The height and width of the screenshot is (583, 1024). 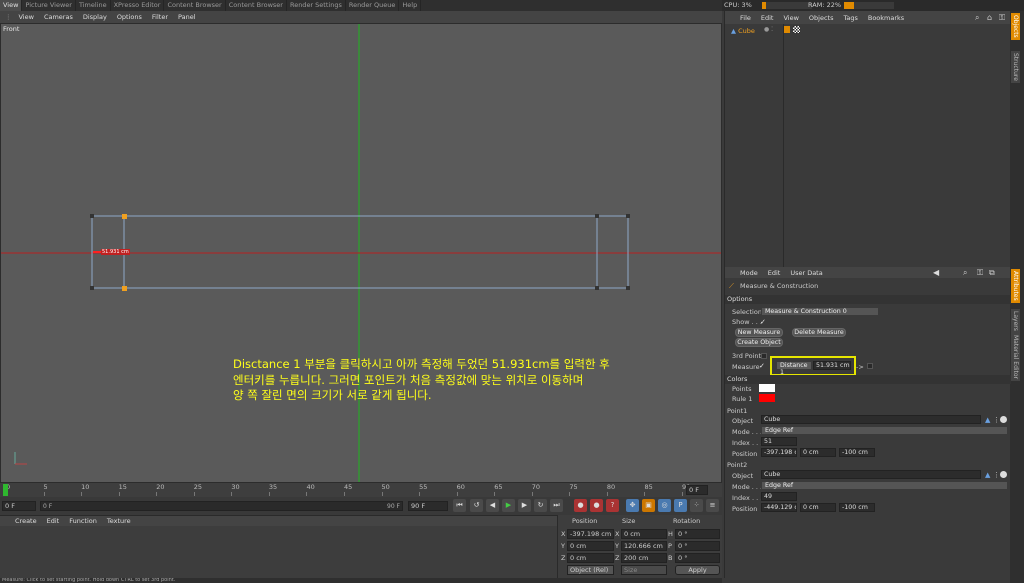 I want to click on point2-mode-dropdown: Edge Ref, so click(x=884, y=485).